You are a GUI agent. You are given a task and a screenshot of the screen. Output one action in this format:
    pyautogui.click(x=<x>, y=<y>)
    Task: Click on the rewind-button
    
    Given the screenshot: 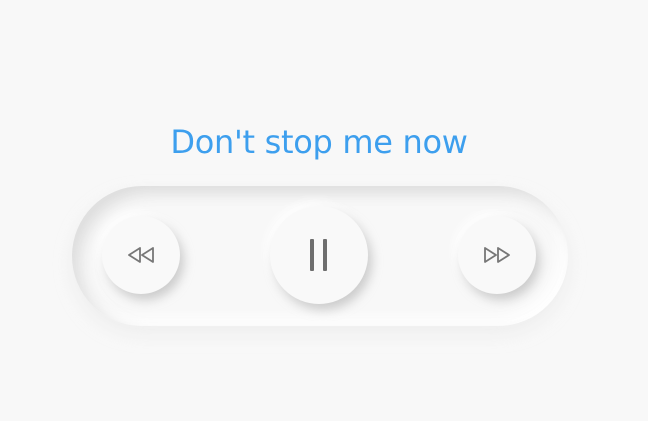 What is the action you would take?
    pyautogui.click(x=141, y=255)
    